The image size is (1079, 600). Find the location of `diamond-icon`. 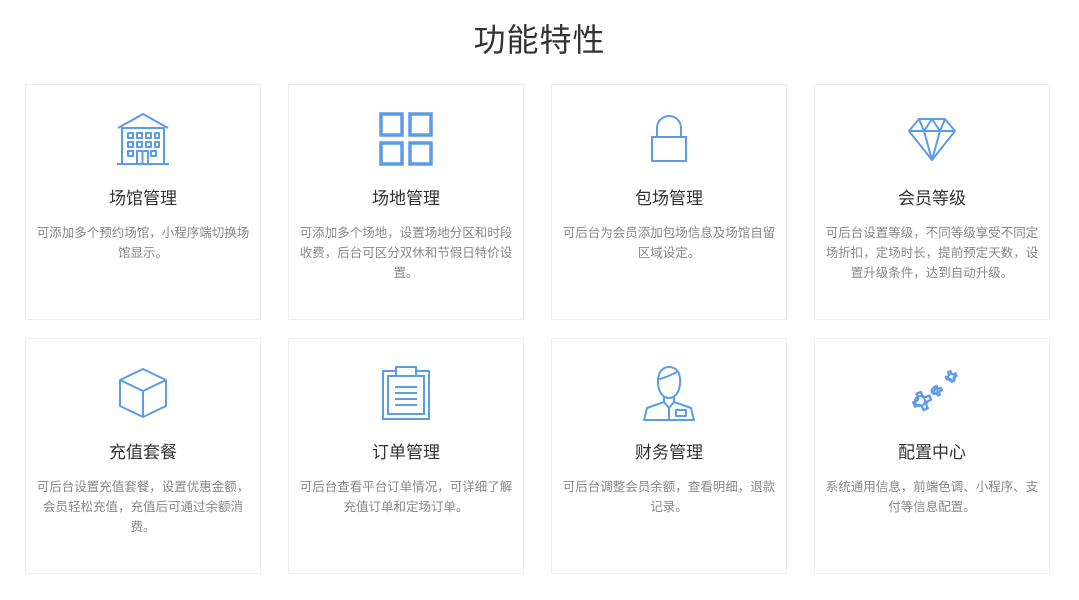

diamond-icon is located at coordinates (932, 139).